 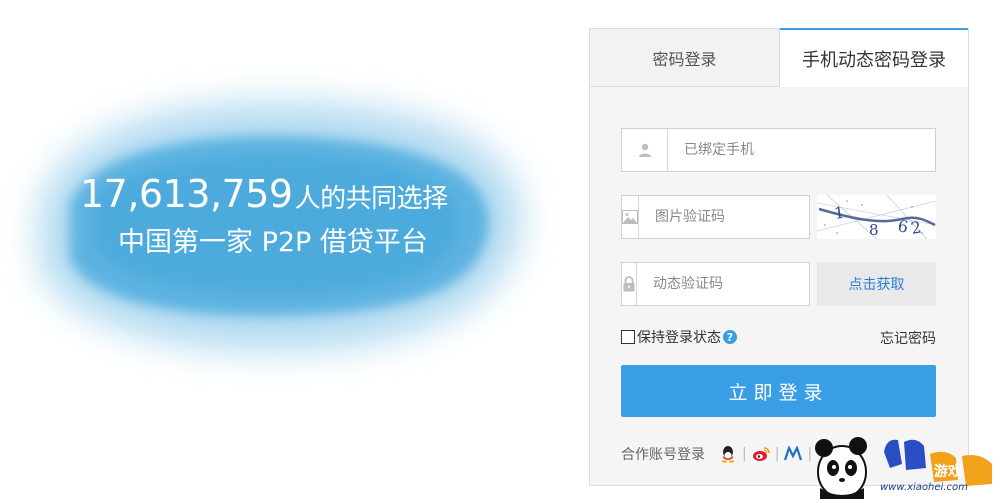 I want to click on remember-login: 保持登录状态 ?, so click(x=679, y=337).